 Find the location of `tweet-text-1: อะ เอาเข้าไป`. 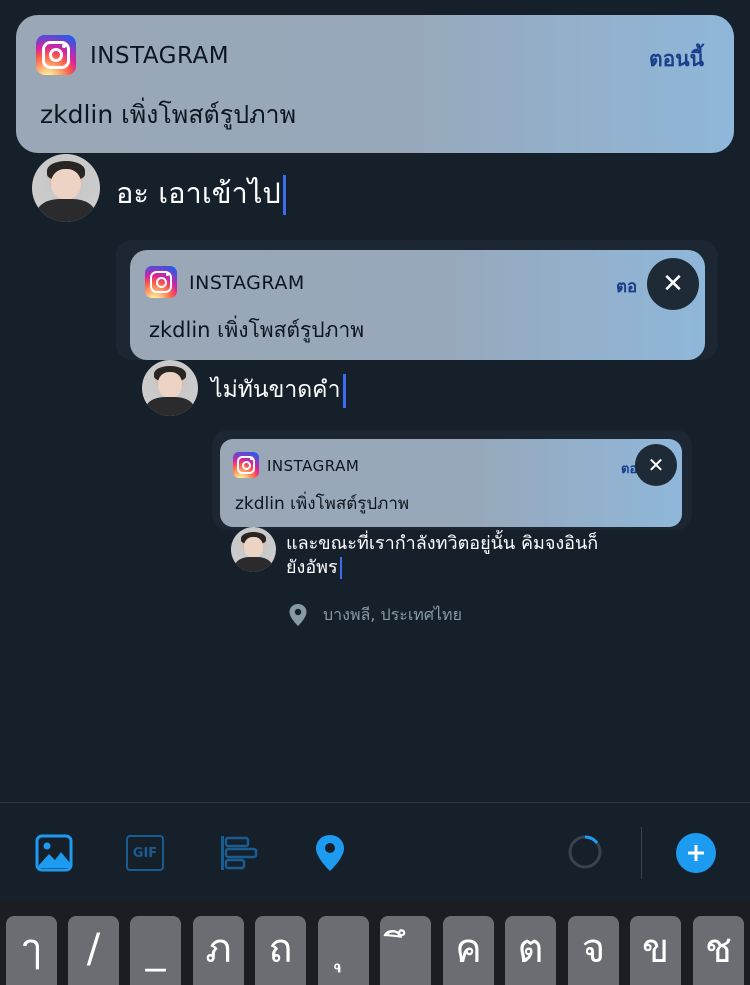

tweet-text-1: อะ เอาเข้าไป is located at coordinates (201, 193).